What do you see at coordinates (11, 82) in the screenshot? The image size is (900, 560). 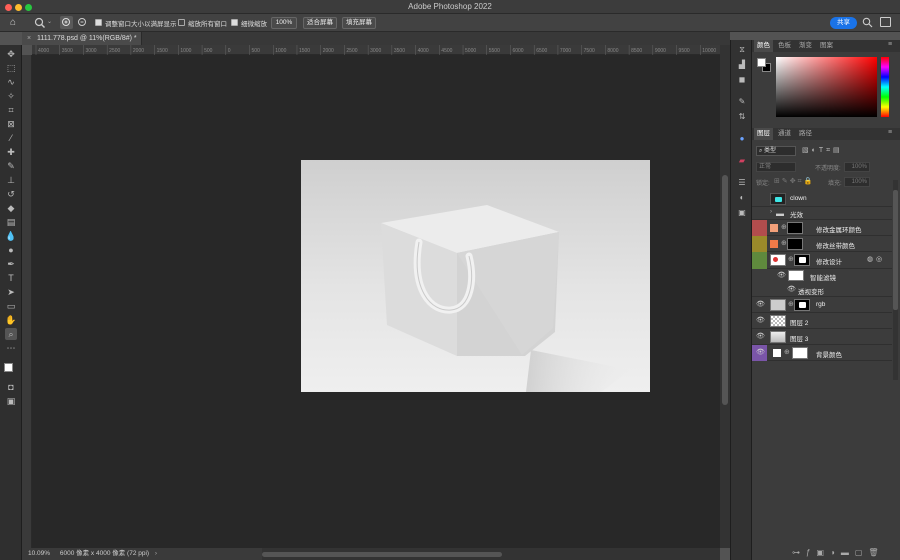 I see `lasso-tool-icon: ∿` at bounding box center [11, 82].